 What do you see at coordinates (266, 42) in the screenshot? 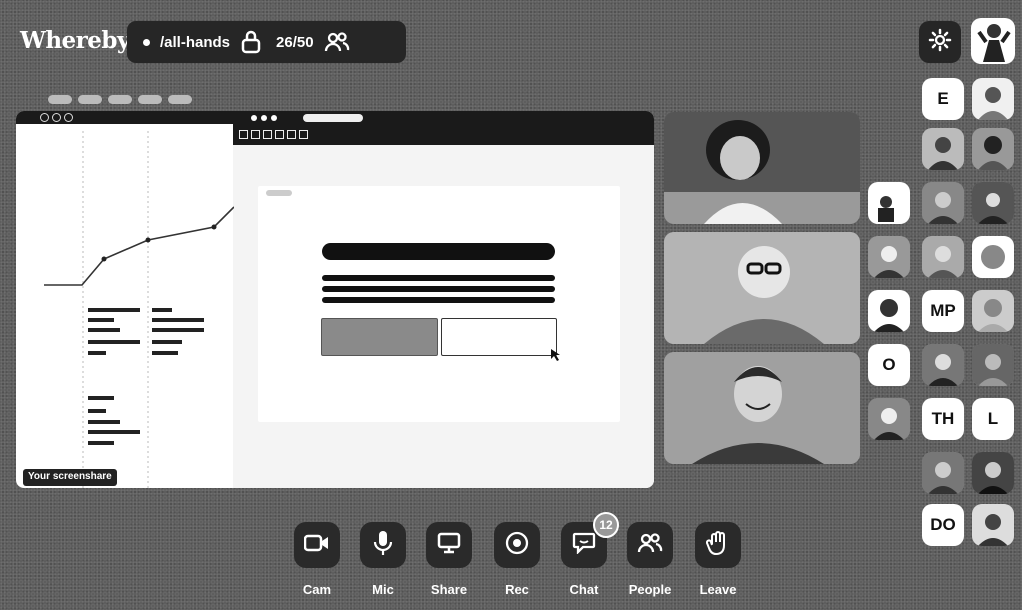
I see `room-info-pill: /all-hands 26/50` at bounding box center [266, 42].